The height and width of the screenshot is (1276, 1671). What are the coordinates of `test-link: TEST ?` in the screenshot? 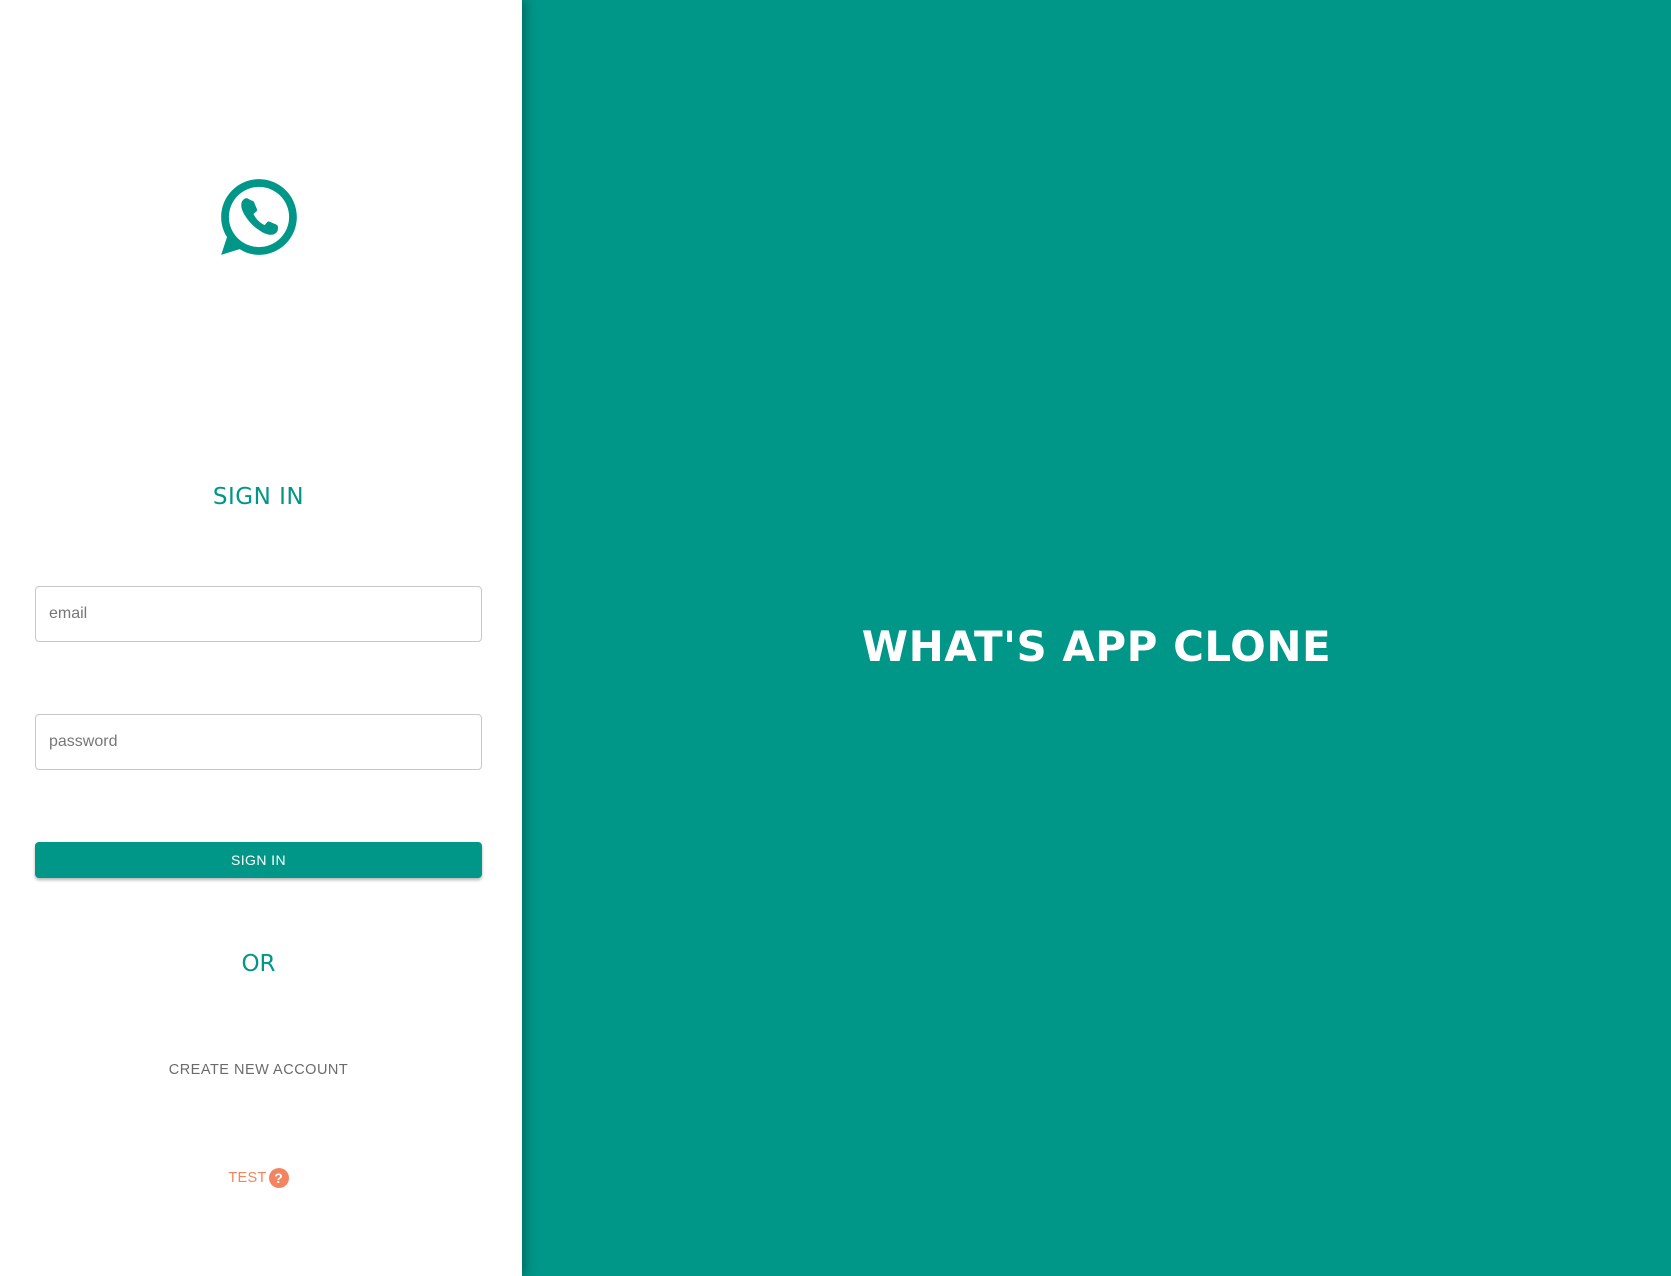 It's located at (258, 1178).